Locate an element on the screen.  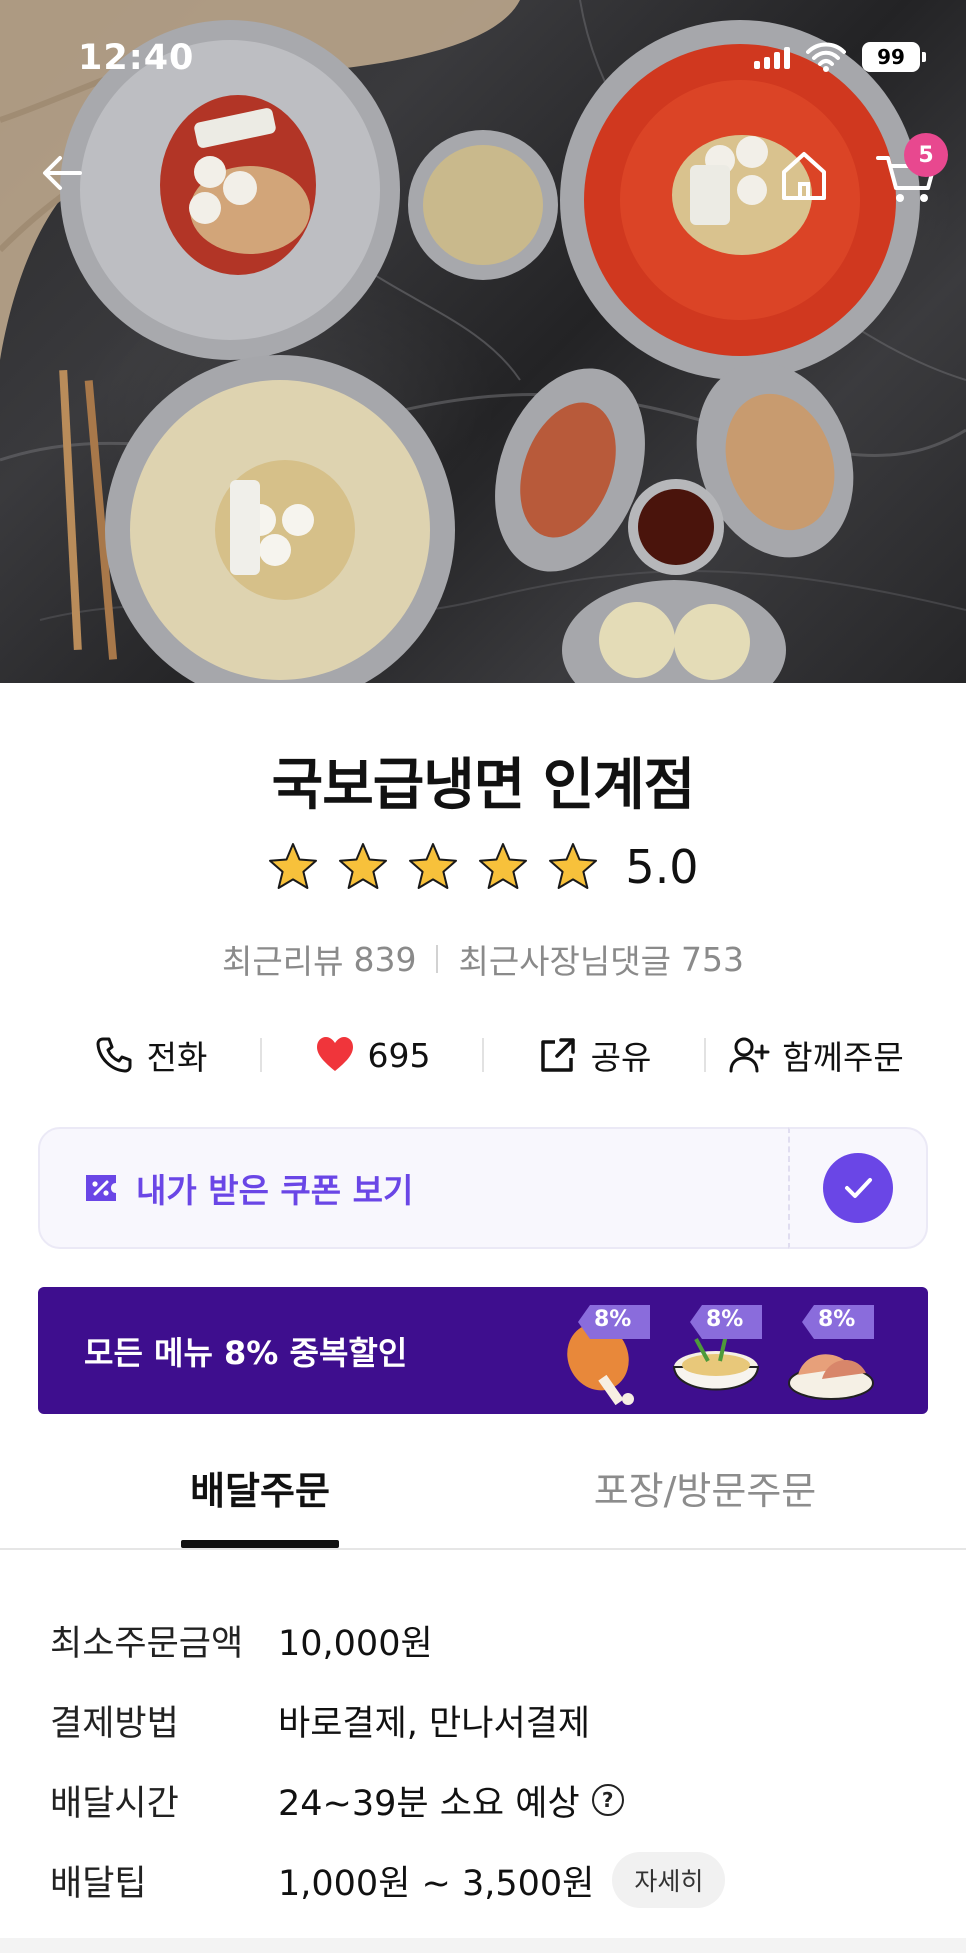
coupon-button: 내가 받은 쿠폰 보기 is located at coordinates (414, 1188).